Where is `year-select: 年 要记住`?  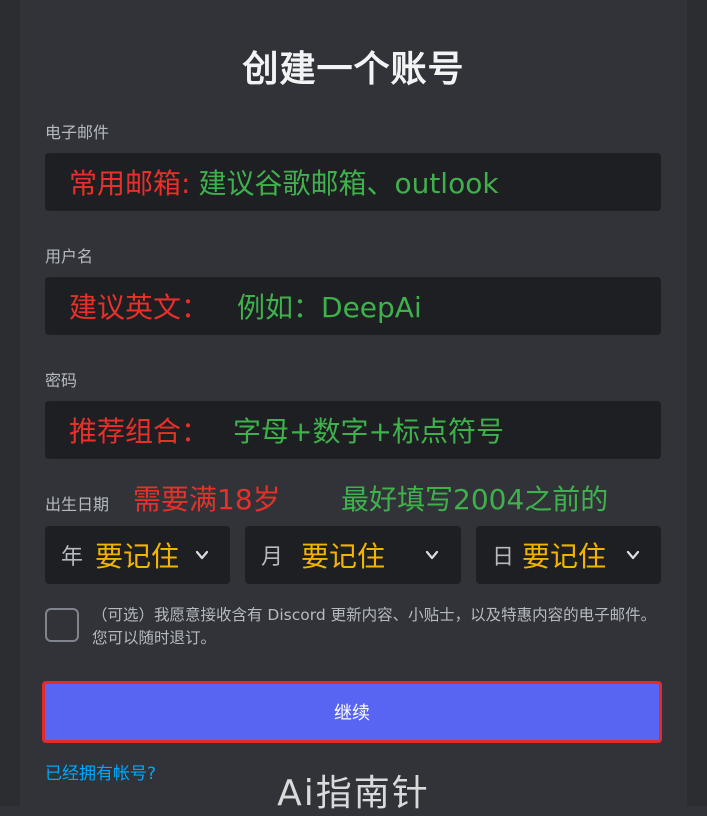
year-select: 年 要记住 is located at coordinates (137, 555).